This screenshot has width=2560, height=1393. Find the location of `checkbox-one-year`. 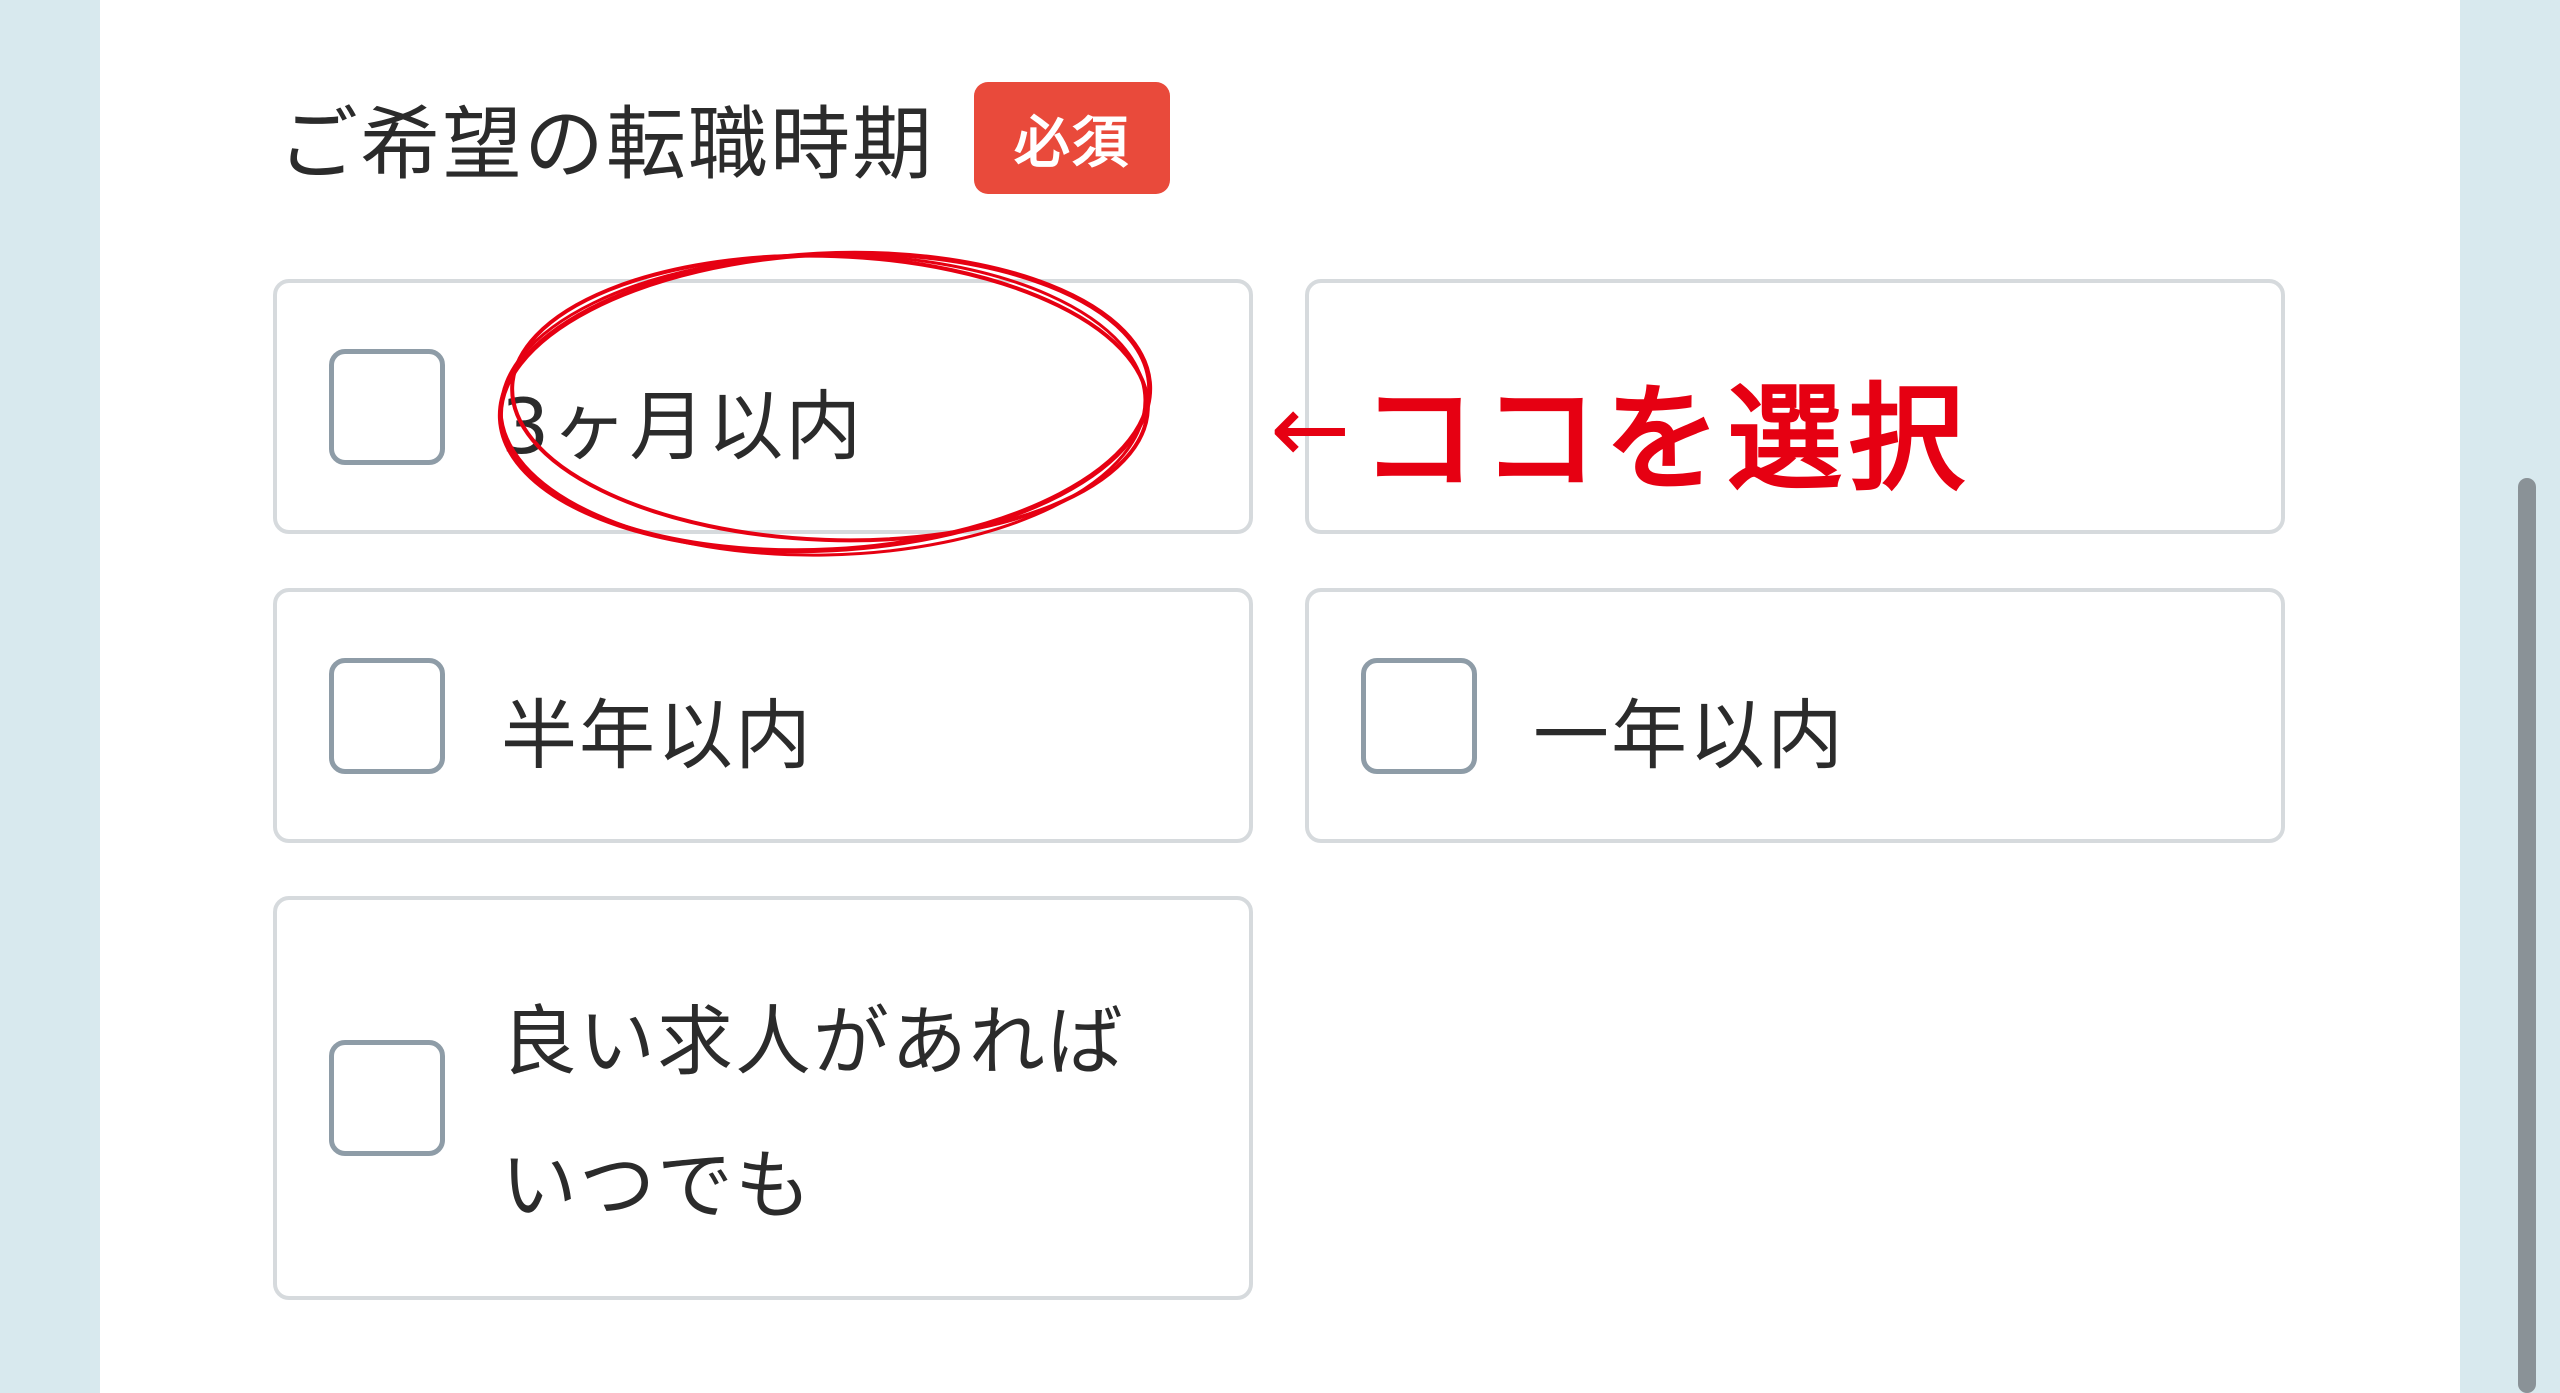

checkbox-one-year is located at coordinates (1419, 716).